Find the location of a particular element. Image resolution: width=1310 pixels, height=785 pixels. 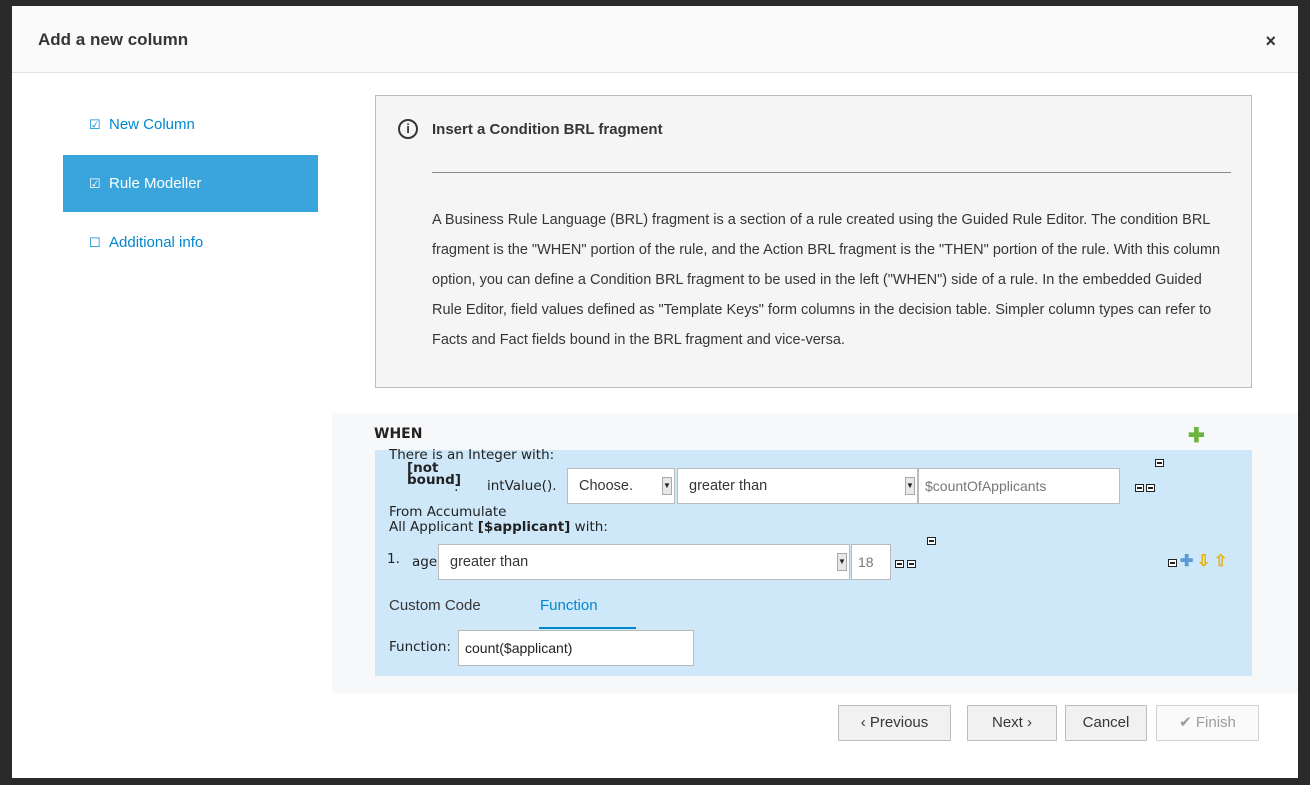

add-condition-icon: ✚ is located at coordinates (1196, 436).